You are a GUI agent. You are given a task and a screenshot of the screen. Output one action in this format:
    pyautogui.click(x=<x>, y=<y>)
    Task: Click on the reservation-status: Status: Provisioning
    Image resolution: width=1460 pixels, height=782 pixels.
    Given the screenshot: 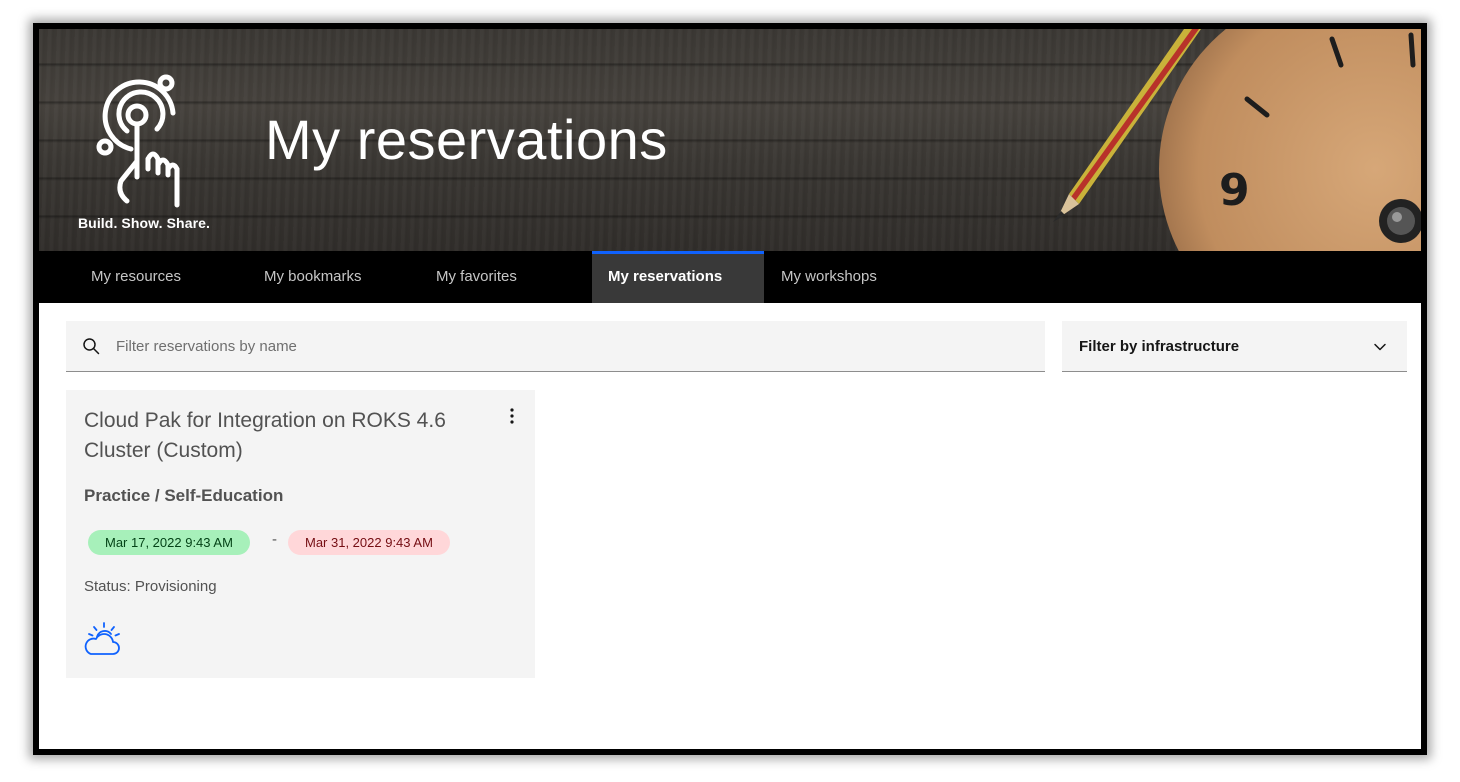 What is the action you would take?
    pyautogui.click(x=150, y=586)
    